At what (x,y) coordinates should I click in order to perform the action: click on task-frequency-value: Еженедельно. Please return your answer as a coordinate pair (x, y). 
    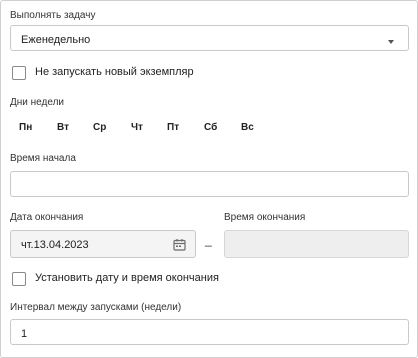
    Looking at the image, I should click on (56, 40).